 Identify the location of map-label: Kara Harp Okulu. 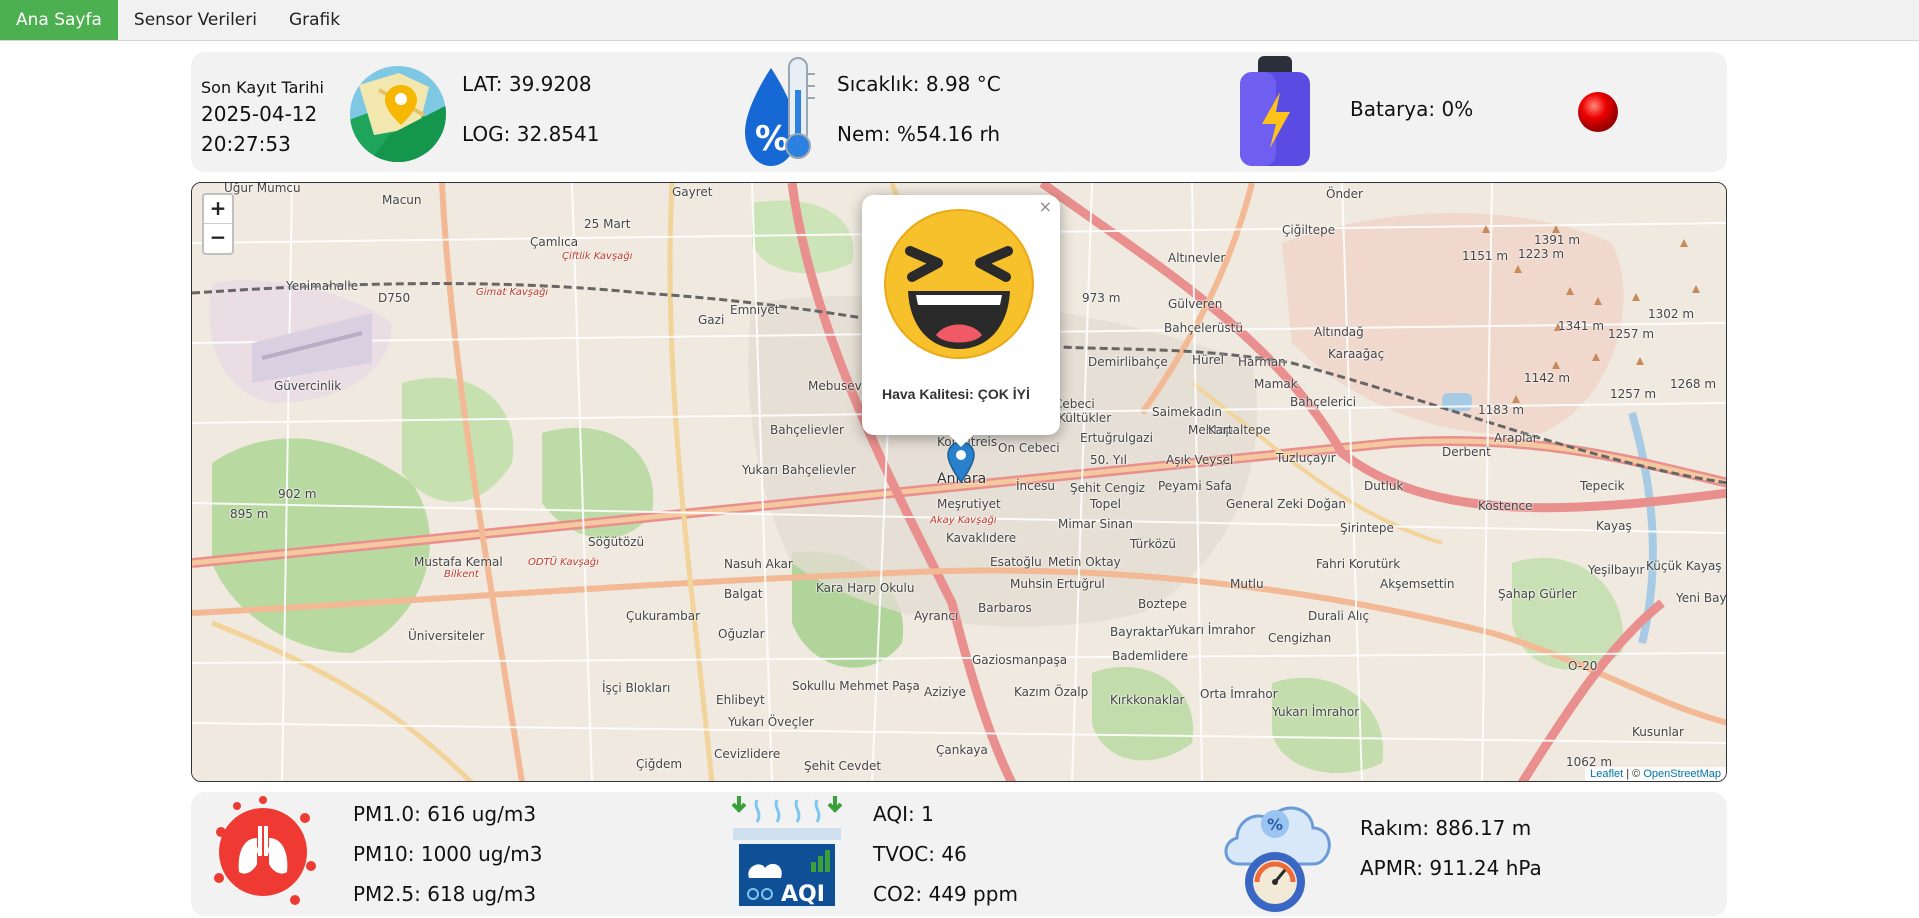
(865, 588).